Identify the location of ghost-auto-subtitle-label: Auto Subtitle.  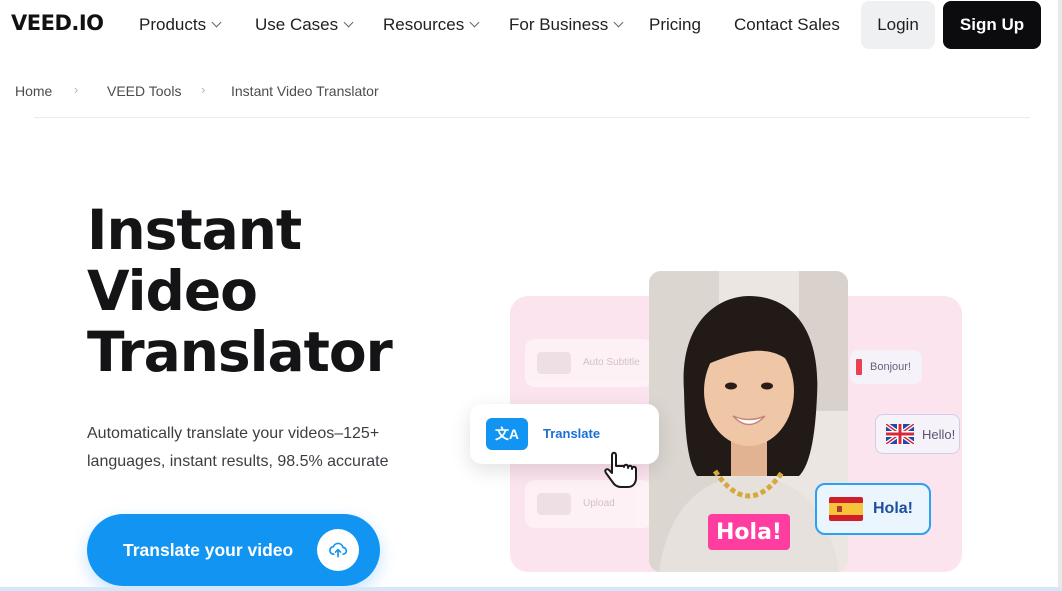
(611, 362).